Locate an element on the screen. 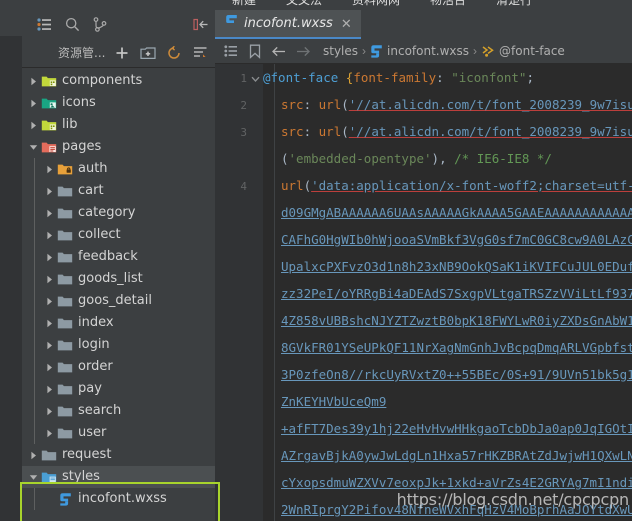 This screenshot has height=521, width=632. tree-item-label: auth is located at coordinates (93, 168).